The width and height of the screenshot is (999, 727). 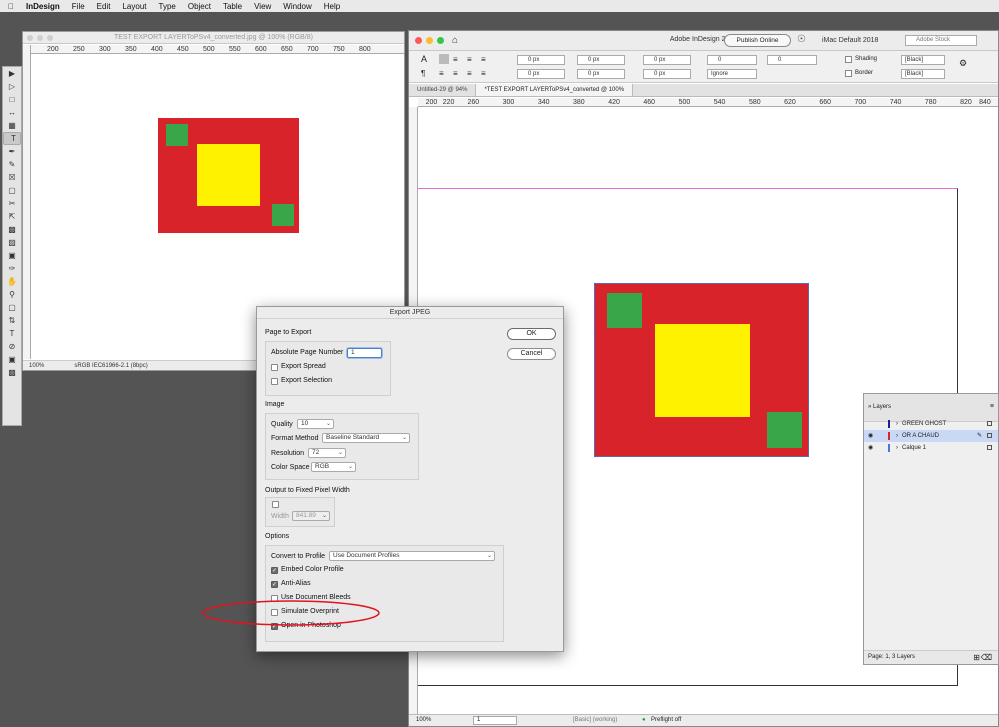 What do you see at coordinates (441, 73) in the screenshot?
I see `justify-left-icon: ≡` at bounding box center [441, 73].